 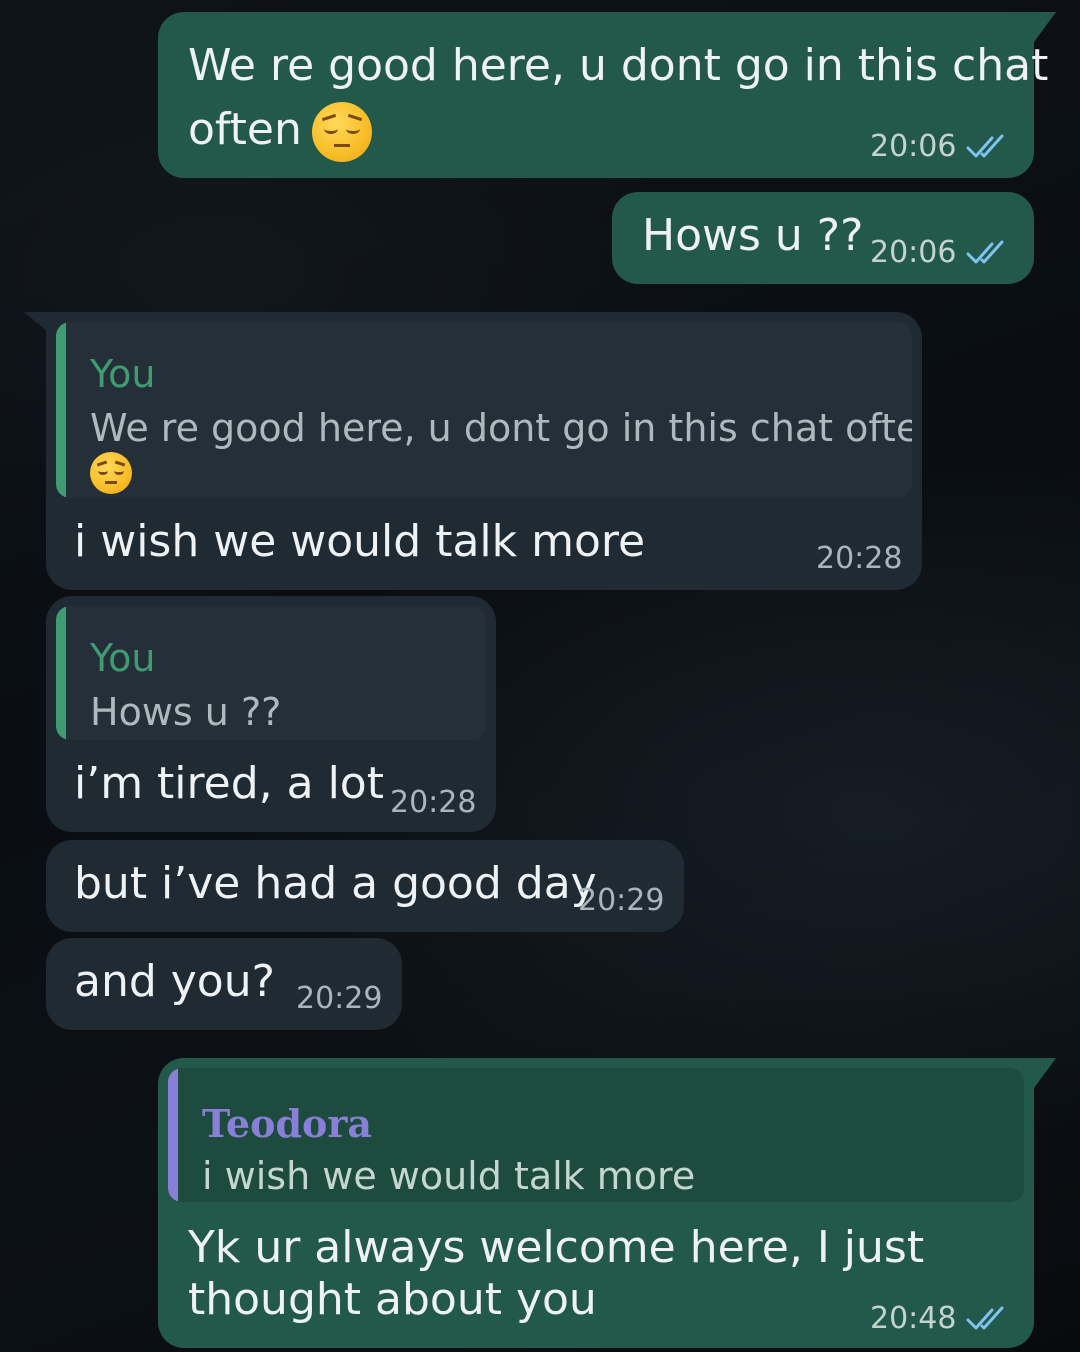 What do you see at coordinates (360, 541) in the screenshot?
I see `message-text: i wish we would talk more` at bounding box center [360, 541].